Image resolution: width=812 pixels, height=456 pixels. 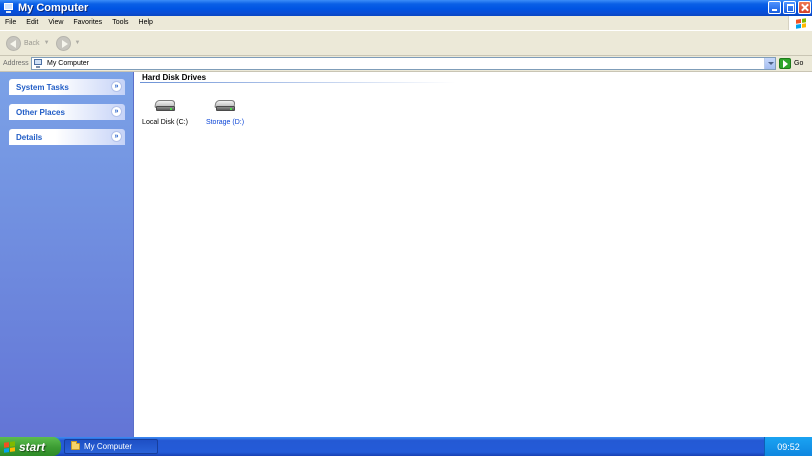 I want to click on drive-storage-d: Storage (D:), so click(x=225, y=112).